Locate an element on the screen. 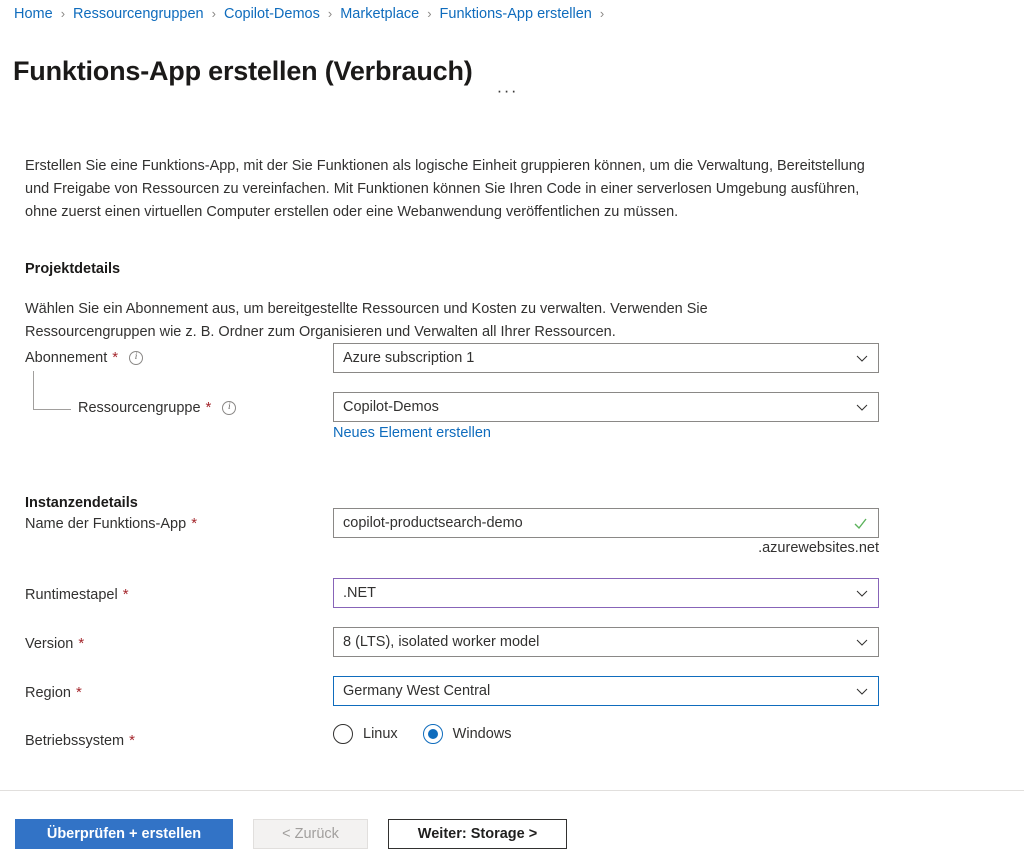  label-subscription: Abonnement * i is located at coordinates (84, 358).